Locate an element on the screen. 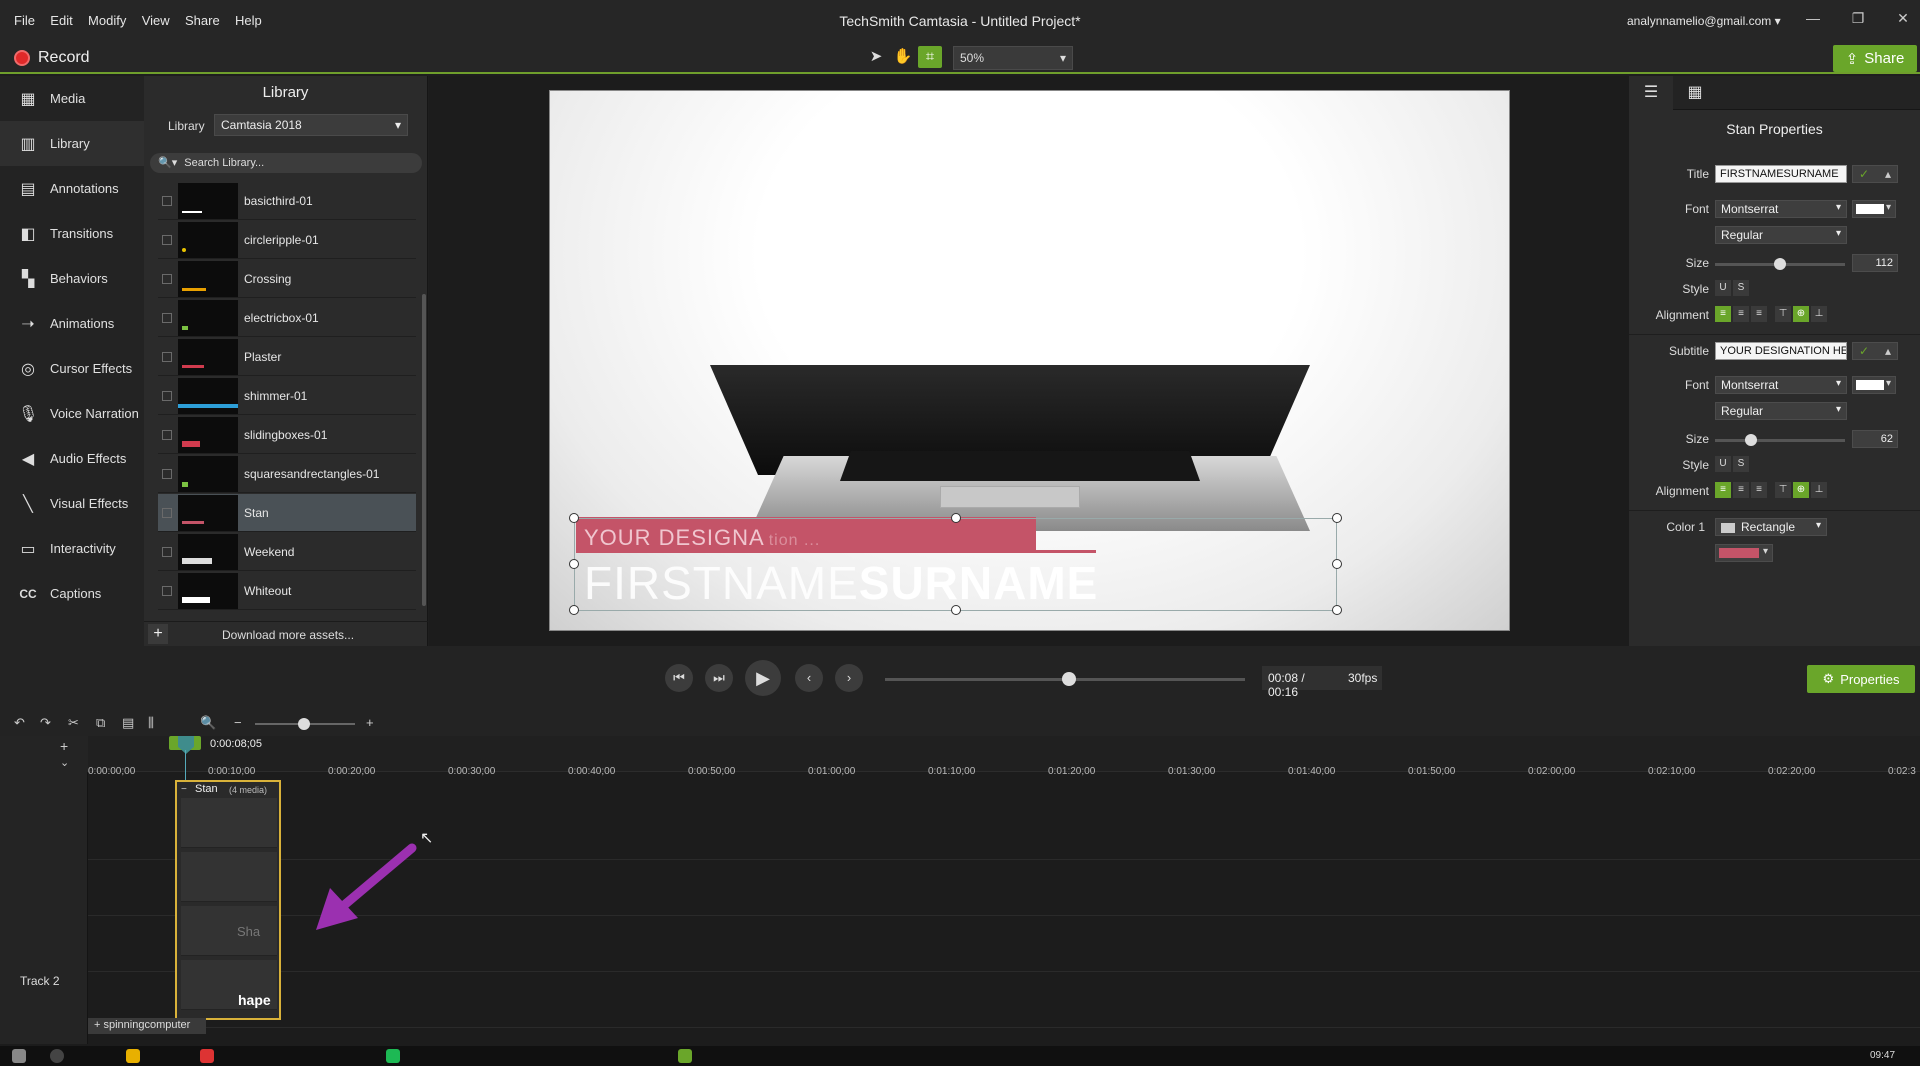 The image size is (1920, 1066). stan-group-clip: − Stan (4 media) Sha is located at coordinates (228, 900).